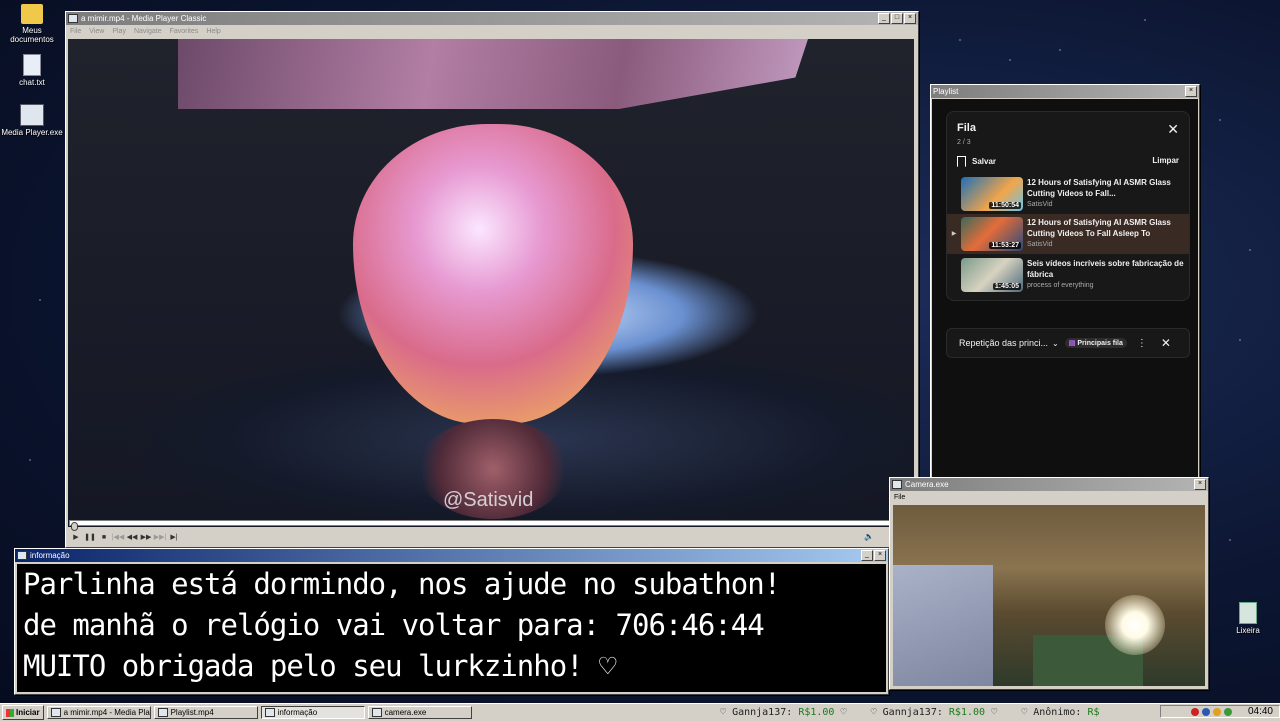 This screenshot has height=721, width=1280. I want to click on menu-bar: File View Play Navigate Favorites Help, so click(492, 31).